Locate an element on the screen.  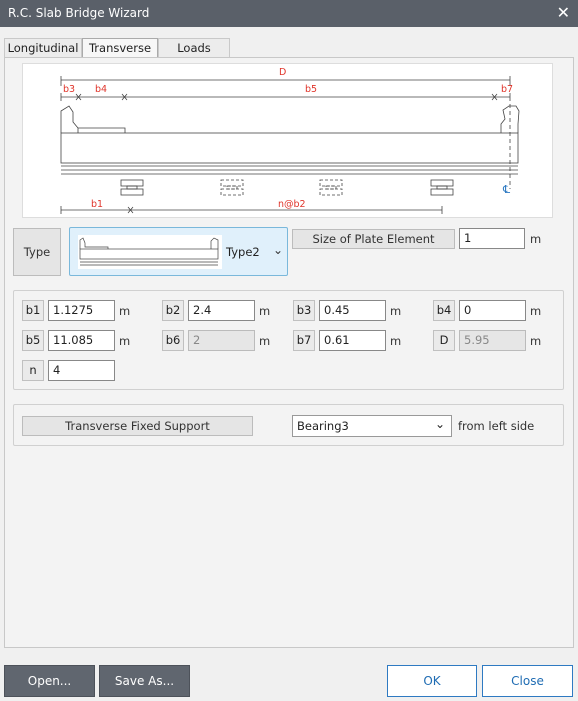
param-input-b3: 0.45 is located at coordinates (352, 310).